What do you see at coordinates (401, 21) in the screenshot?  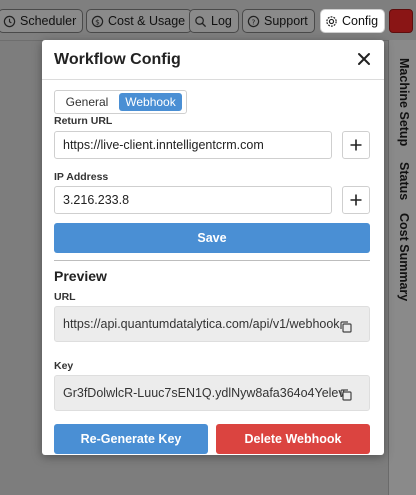 I see `panel-close-button` at bounding box center [401, 21].